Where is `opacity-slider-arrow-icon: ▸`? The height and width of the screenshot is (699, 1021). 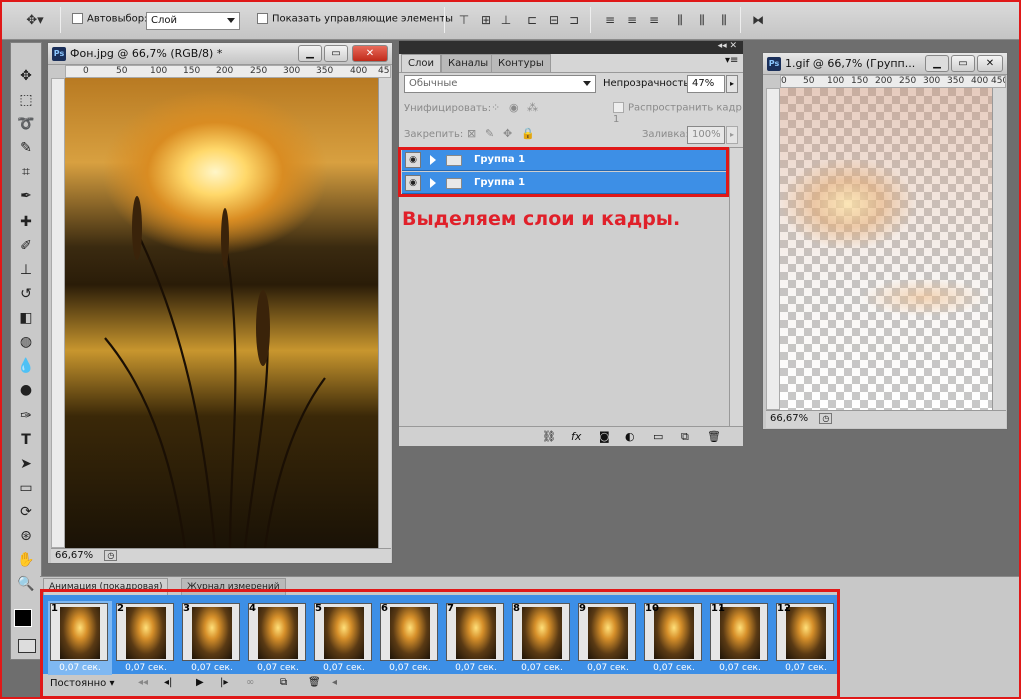 opacity-slider-arrow-icon: ▸ is located at coordinates (732, 84).